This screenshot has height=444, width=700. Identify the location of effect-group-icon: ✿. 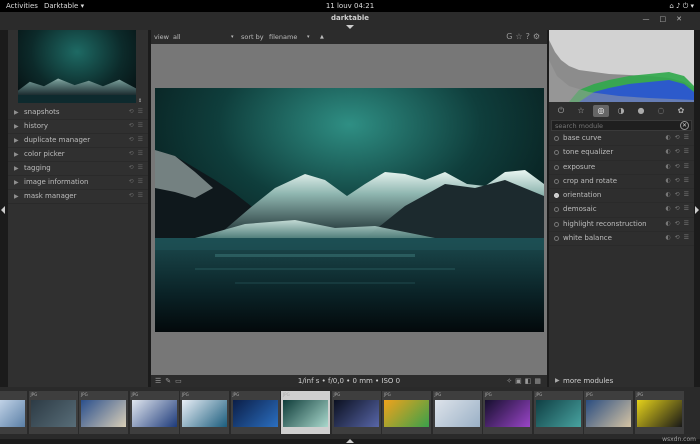
(681, 111).